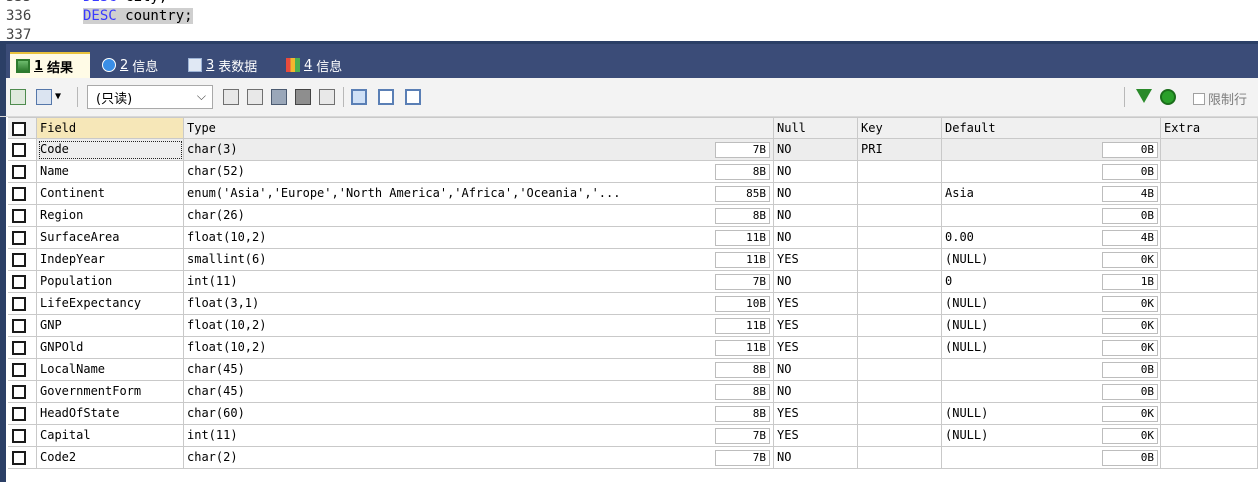 Image resolution: width=1258 pixels, height=482 pixels. What do you see at coordinates (327, 97) in the screenshot?
I see `cancel-changes-icon` at bounding box center [327, 97].